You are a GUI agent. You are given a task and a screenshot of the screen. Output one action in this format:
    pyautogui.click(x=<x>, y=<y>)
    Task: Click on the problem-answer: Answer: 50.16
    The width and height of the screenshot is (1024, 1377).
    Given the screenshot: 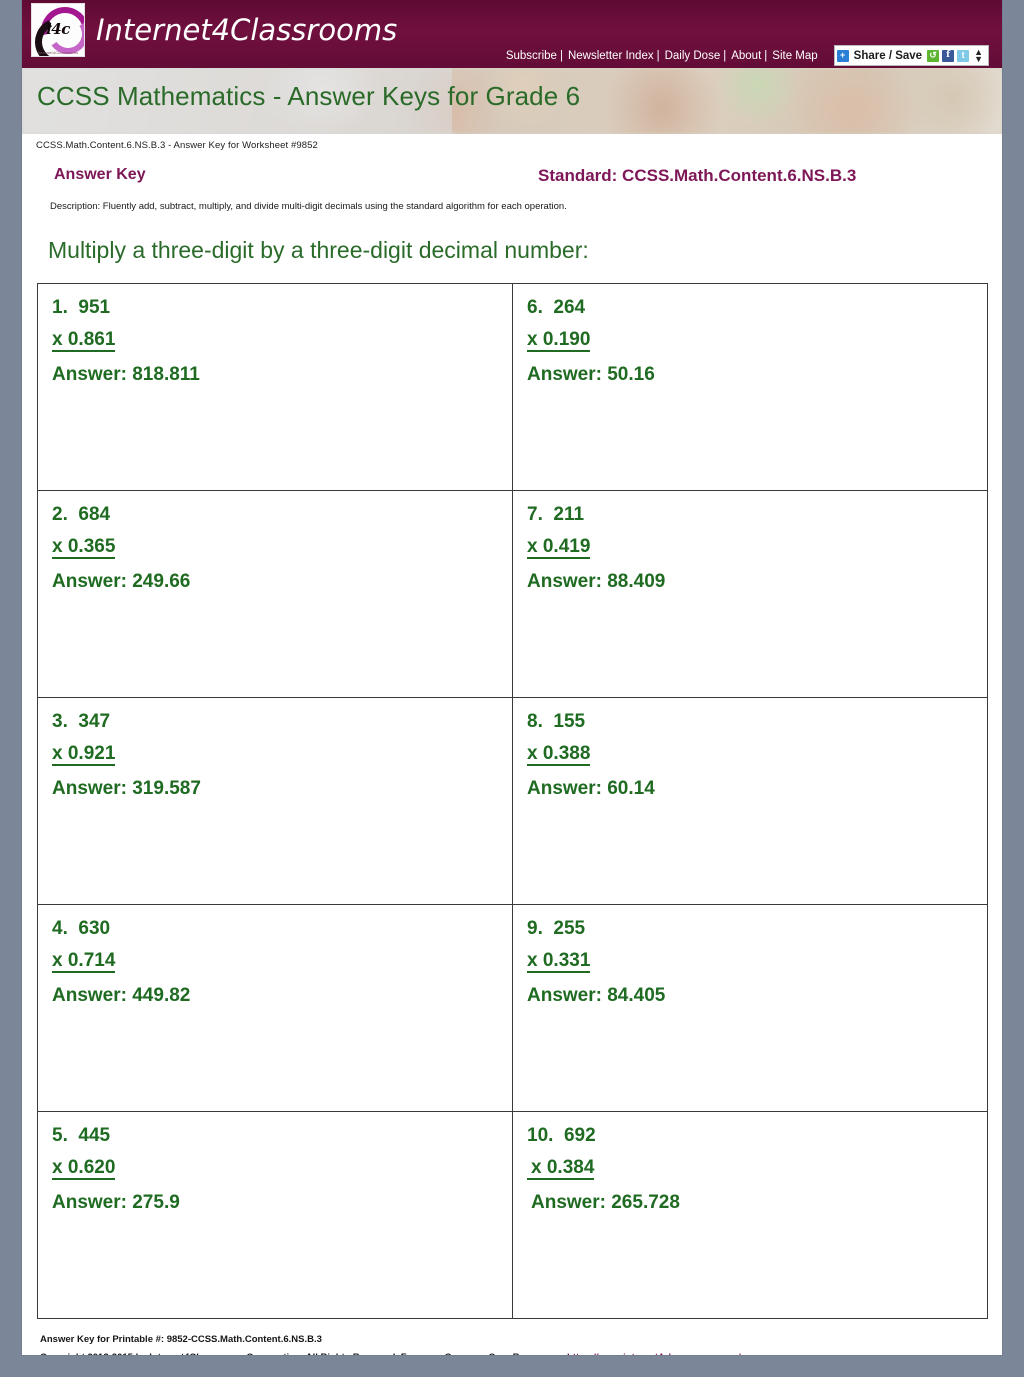 What is the action you would take?
    pyautogui.click(x=591, y=374)
    